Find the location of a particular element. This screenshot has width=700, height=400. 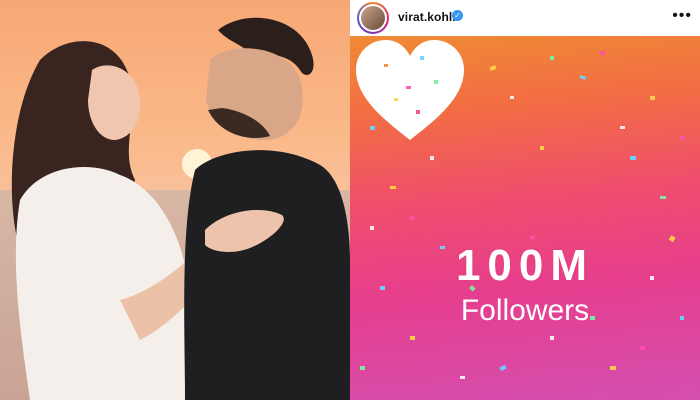

more-options-icon: ••• is located at coordinates (682, 16).